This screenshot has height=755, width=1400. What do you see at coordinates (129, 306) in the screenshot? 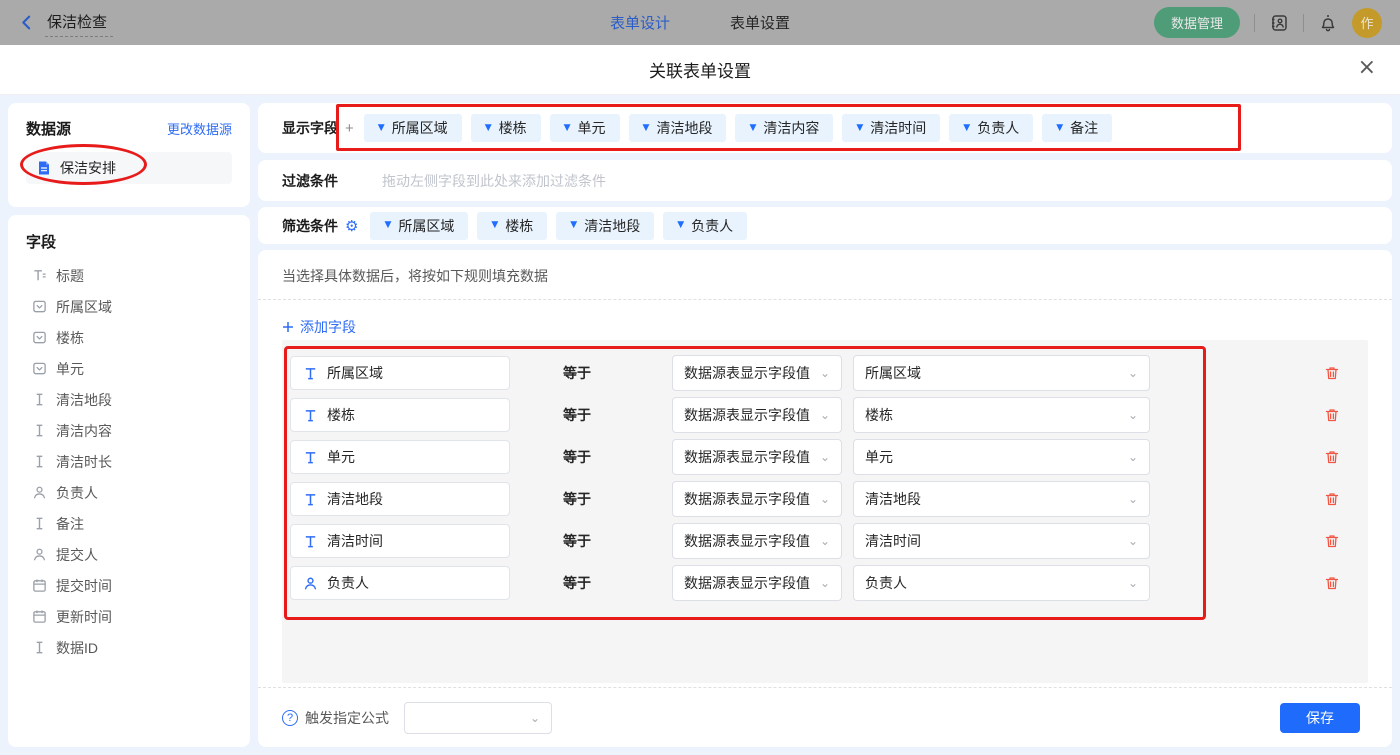
I see `field-item: 所属区域` at bounding box center [129, 306].